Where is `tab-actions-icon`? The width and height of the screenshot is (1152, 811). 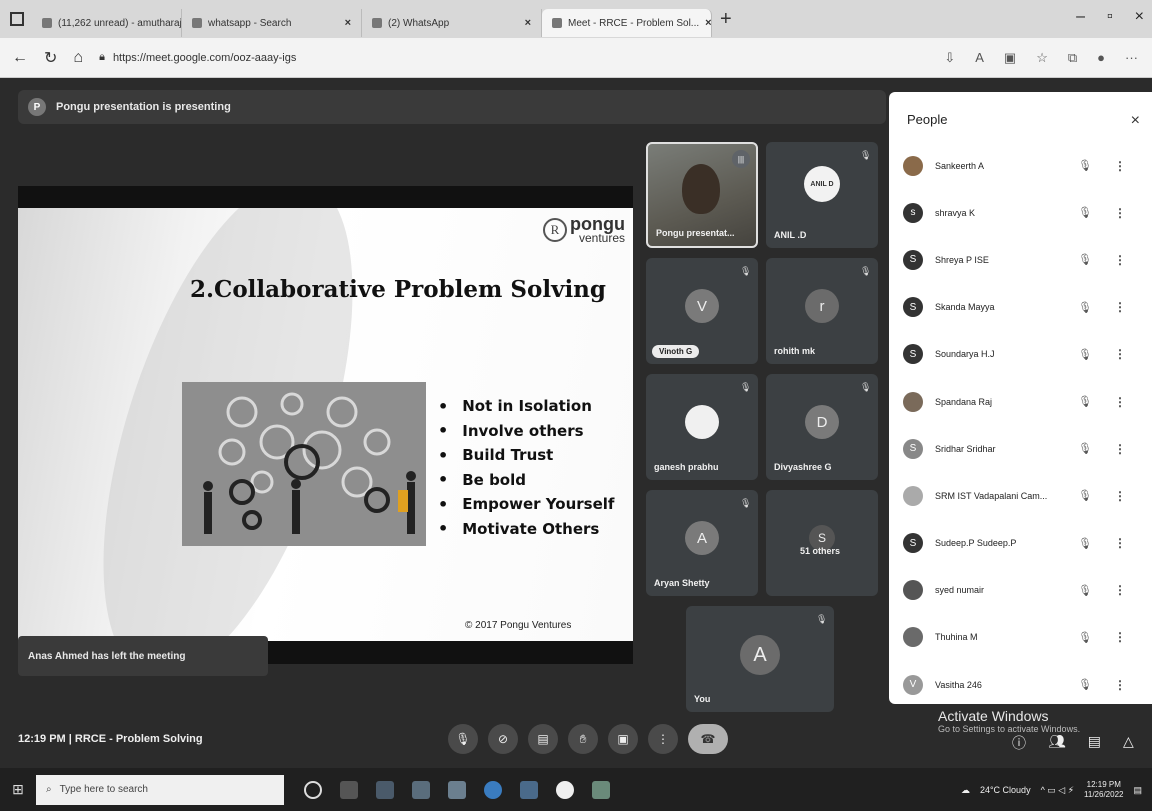
tab-actions-icon is located at coordinates (17, 19).